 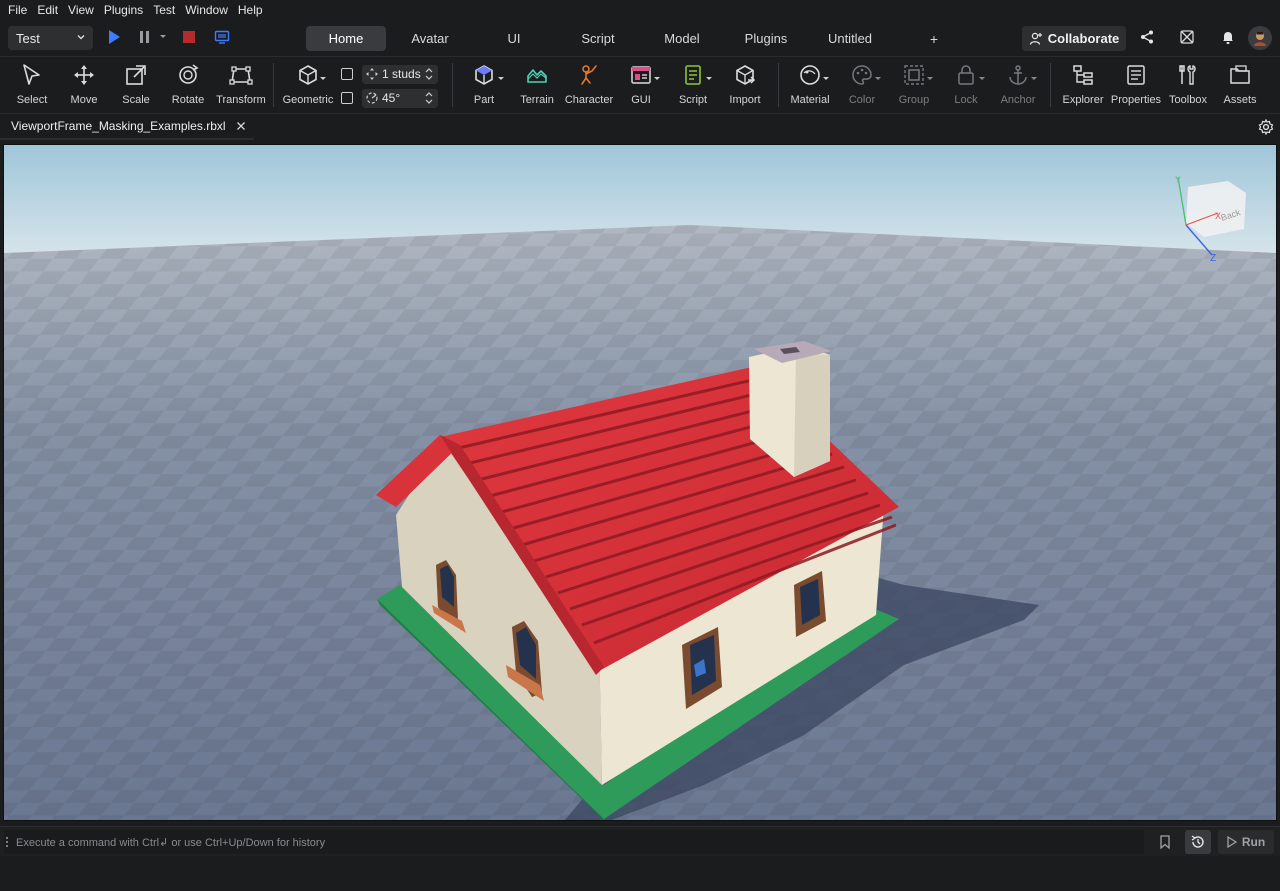 What do you see at coordinates (163, 37) in the screenshot?
I see `pause-options-chevron-icon` at bounding box center [163, 37].